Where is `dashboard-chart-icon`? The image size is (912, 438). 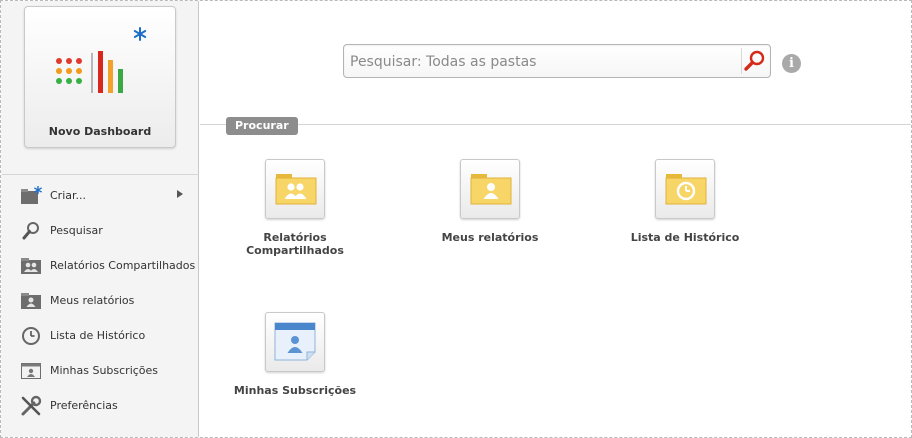
dashboard-chart-icon is located at coordinates (89, 72).